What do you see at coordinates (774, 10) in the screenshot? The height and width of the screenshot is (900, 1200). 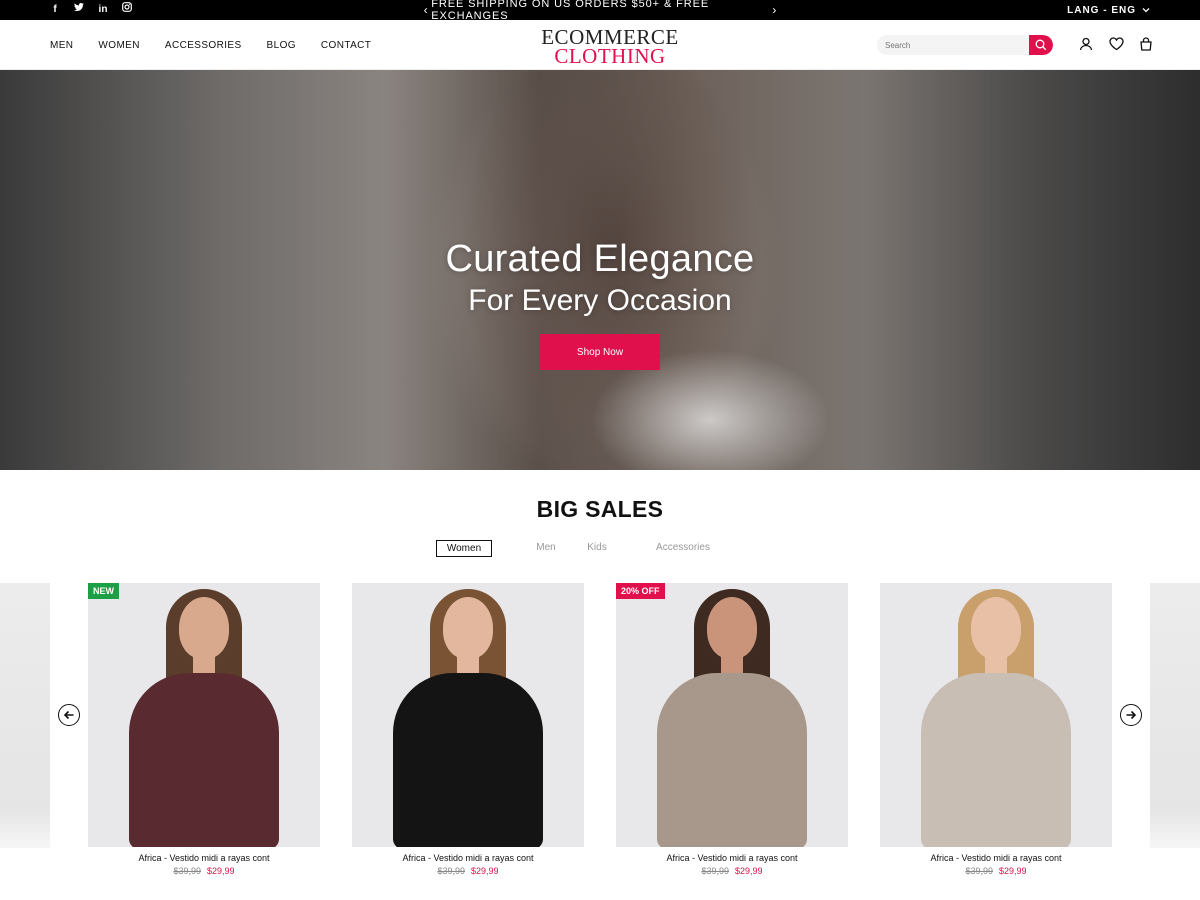 I see `promo-next-arrow: ›` at bounding box center [774, 10].